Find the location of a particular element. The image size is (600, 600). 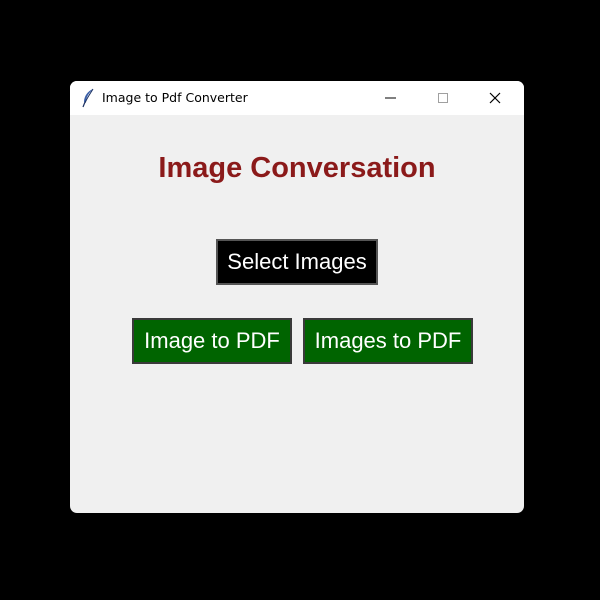

close-button is located at coordinates (495, 98).